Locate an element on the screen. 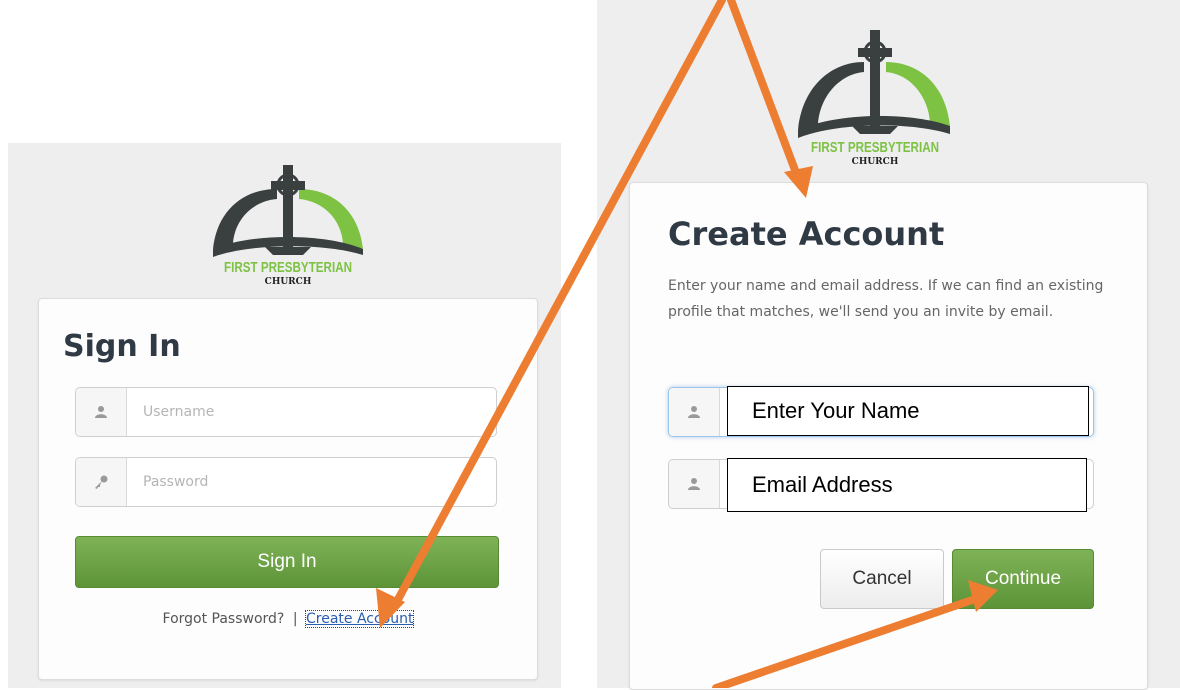  signin-links: Forgot Password? | Create Account is located at coordinates (288, 619).